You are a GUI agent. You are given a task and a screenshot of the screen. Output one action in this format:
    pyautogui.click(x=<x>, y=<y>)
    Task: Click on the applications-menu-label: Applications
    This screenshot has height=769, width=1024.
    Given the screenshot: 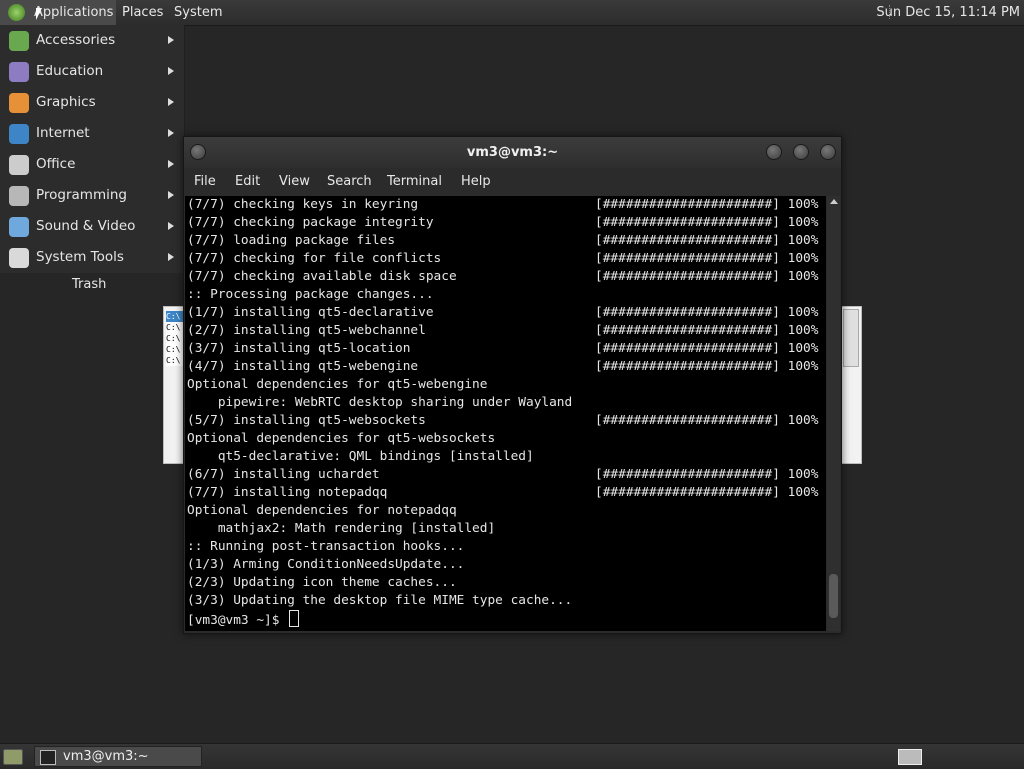 What is the action you would take?
    pyautogui.click(x=74, y=12)
    